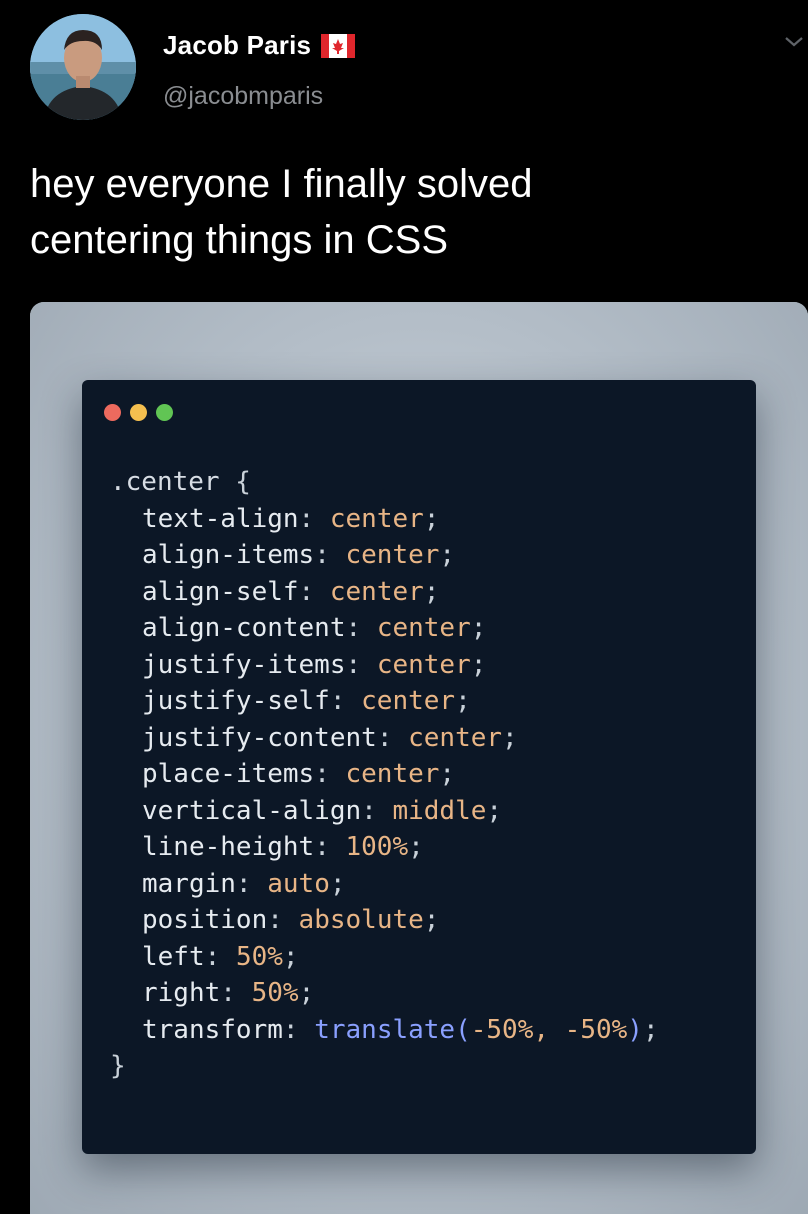 This screenshot has height=1214, width=808. Describe the element at coordinates (239, 240) in the screenshot. I see `tweet-text-line: centering things in CSS` at that location.